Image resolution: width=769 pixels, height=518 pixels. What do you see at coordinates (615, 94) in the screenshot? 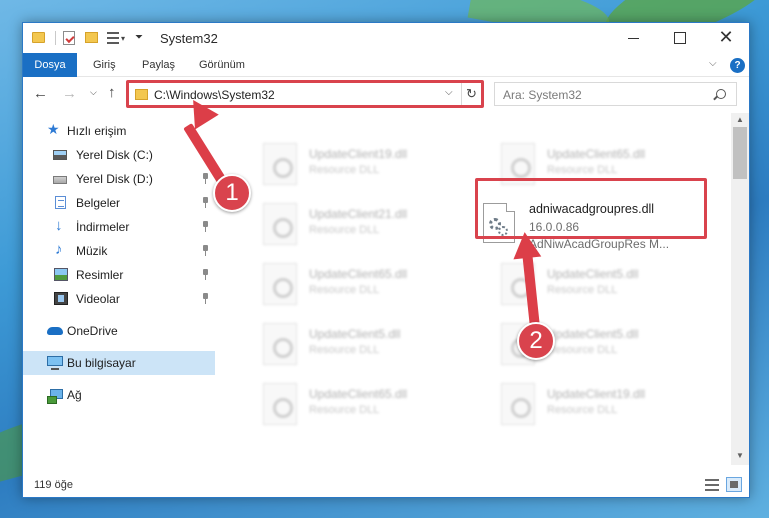
I see `search-input: Ara: System32` at bounding box center [615, 94].